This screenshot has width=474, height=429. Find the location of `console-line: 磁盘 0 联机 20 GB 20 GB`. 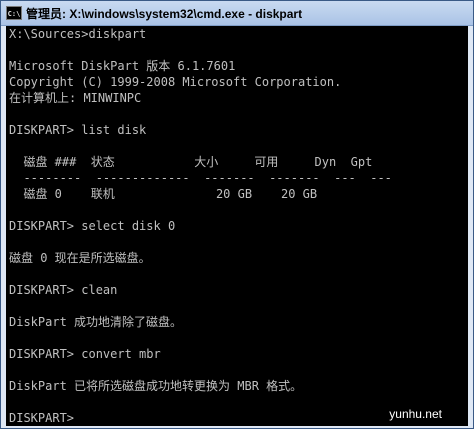

console-line: 磁盘 0 联机 20 GB 20 GB is located at coordinates (163, 194).